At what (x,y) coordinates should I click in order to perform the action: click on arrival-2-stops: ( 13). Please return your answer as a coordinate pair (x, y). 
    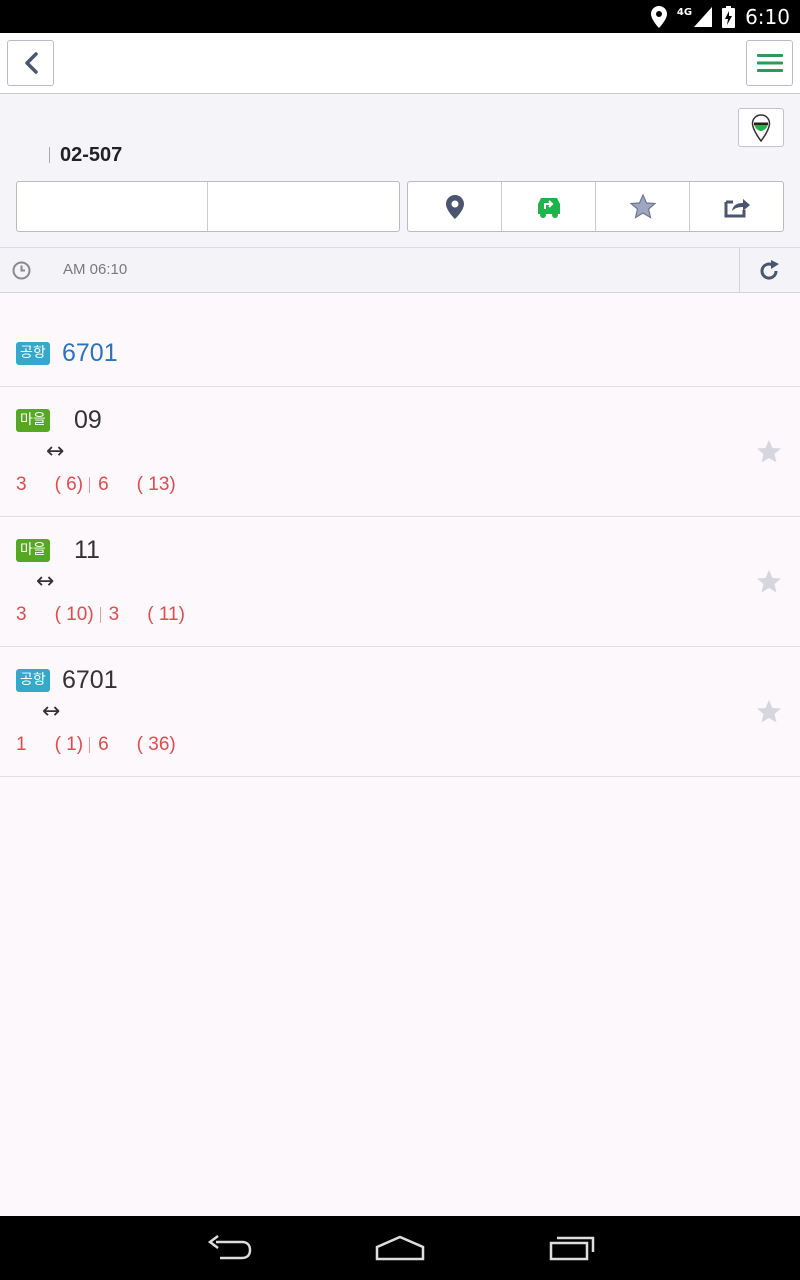
    Looking at the image, I should click on (156, 484).